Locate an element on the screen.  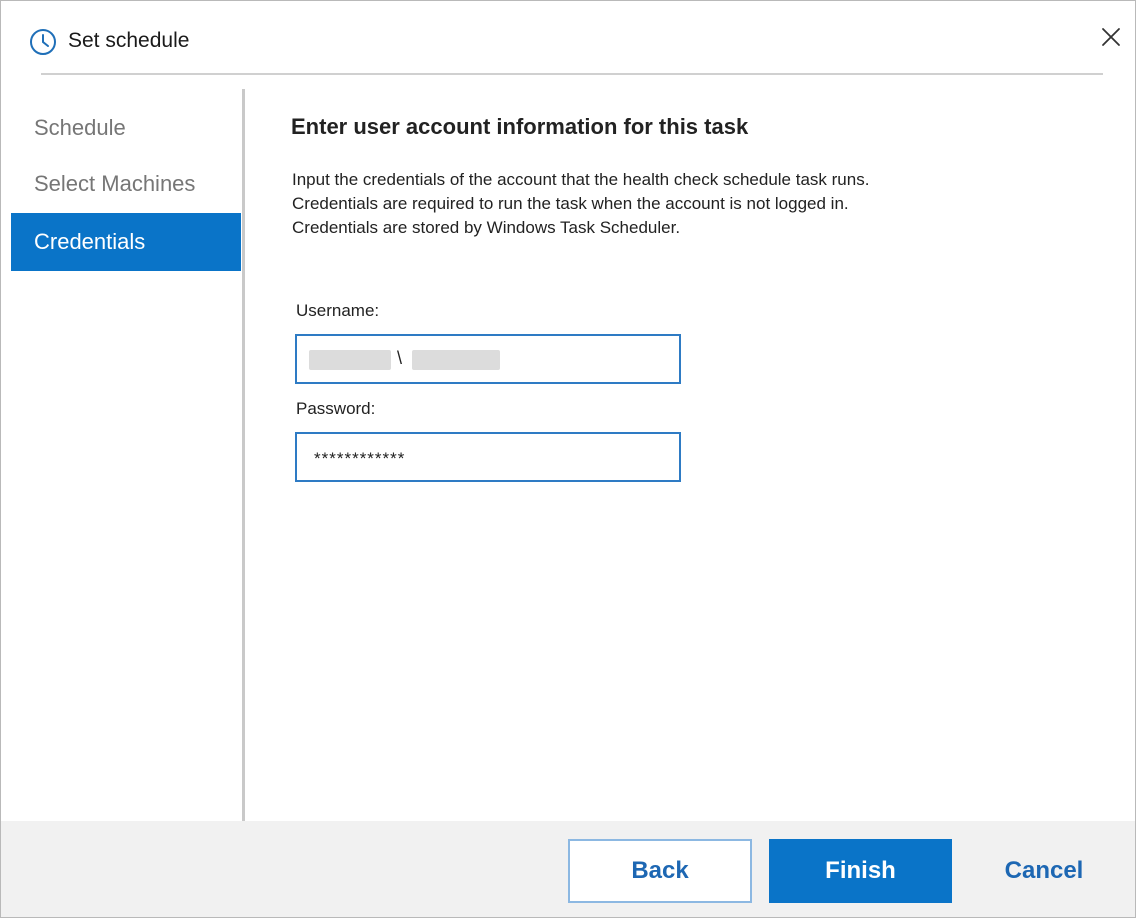
sidebar-item-label: Schedule is located at coordinates (80, 127).